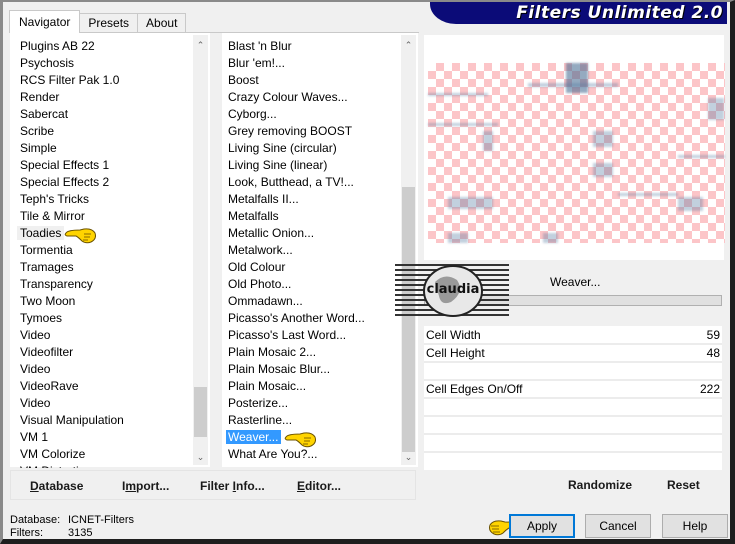  I want to click on filter-item: Metalfalls, so click(311, 216).